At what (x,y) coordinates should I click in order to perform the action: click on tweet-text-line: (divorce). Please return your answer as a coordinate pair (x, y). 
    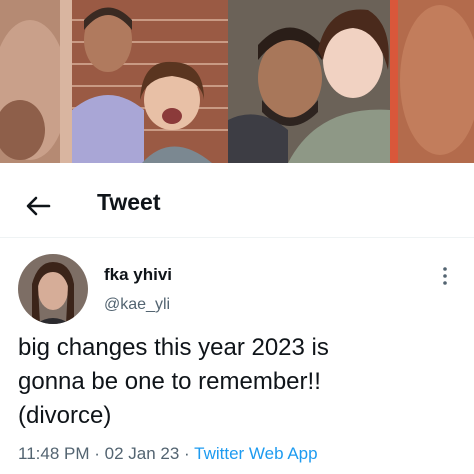
    Looking at the image, I should click on (65, 415).